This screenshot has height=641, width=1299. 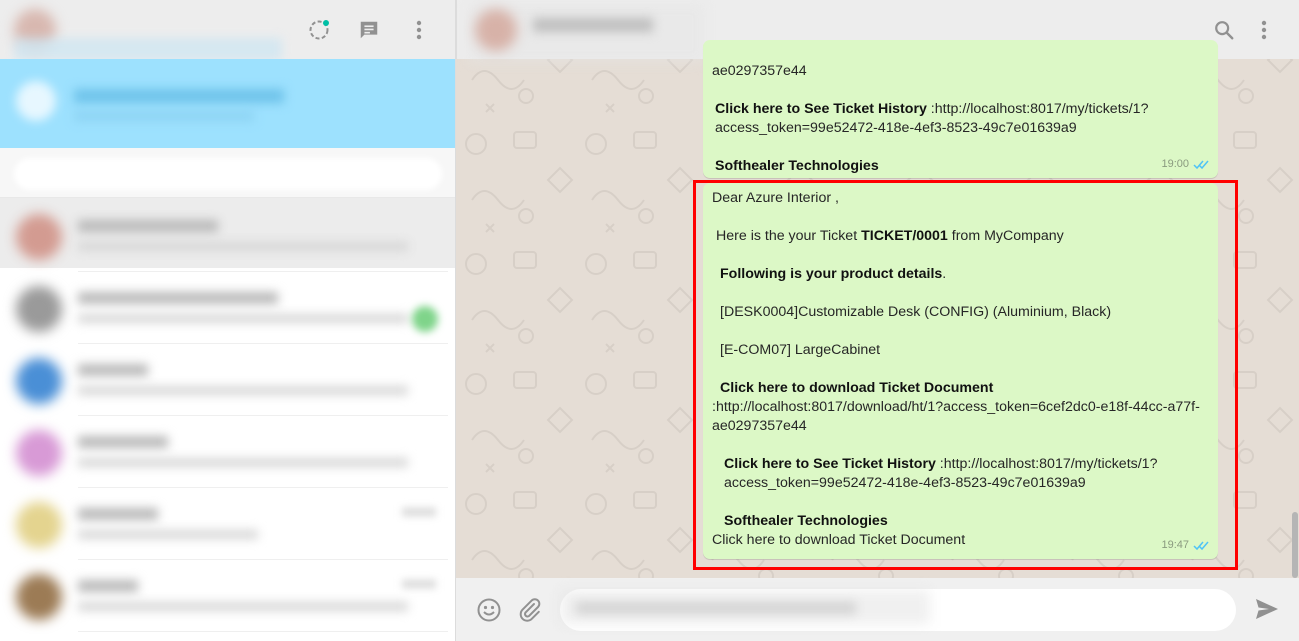 I want to click on emoji-icon, so click(x=489, y=610).